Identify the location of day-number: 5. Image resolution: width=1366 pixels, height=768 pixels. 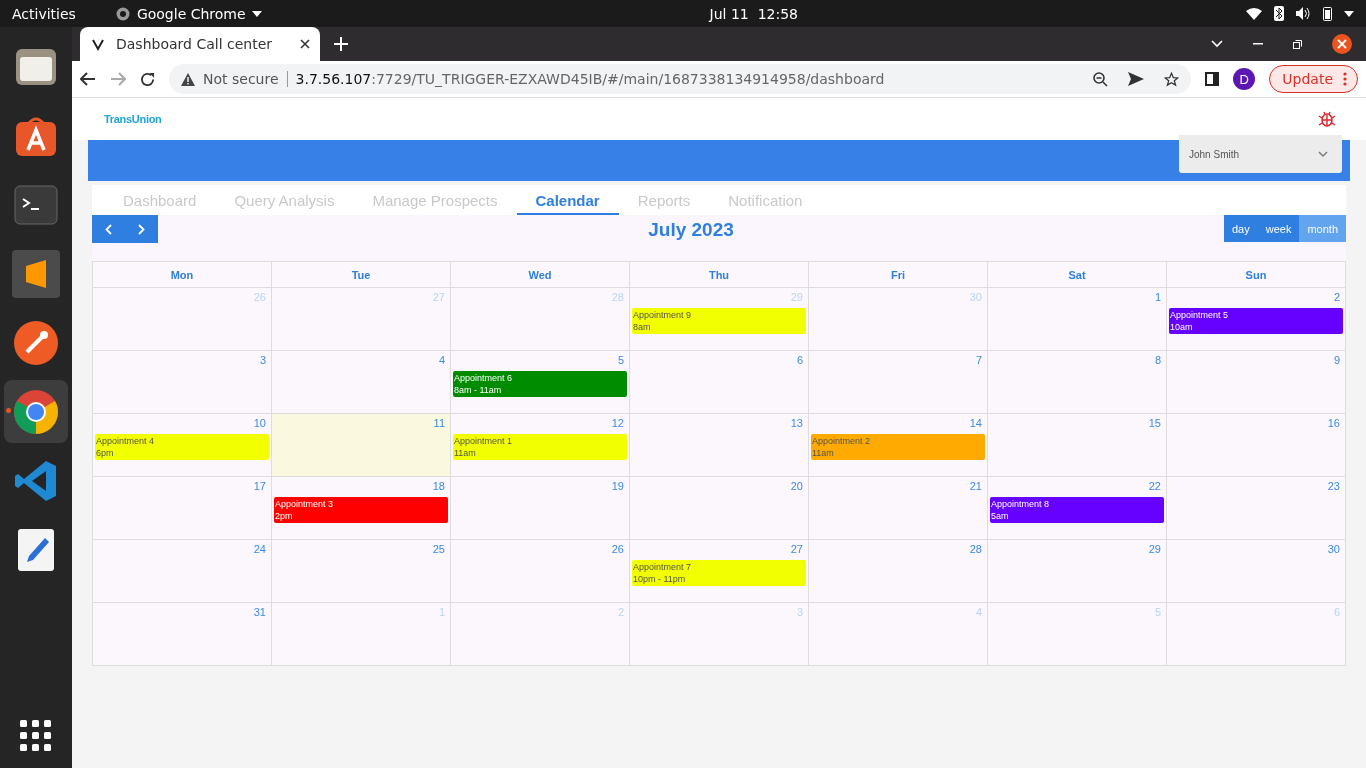
(1158, 612).